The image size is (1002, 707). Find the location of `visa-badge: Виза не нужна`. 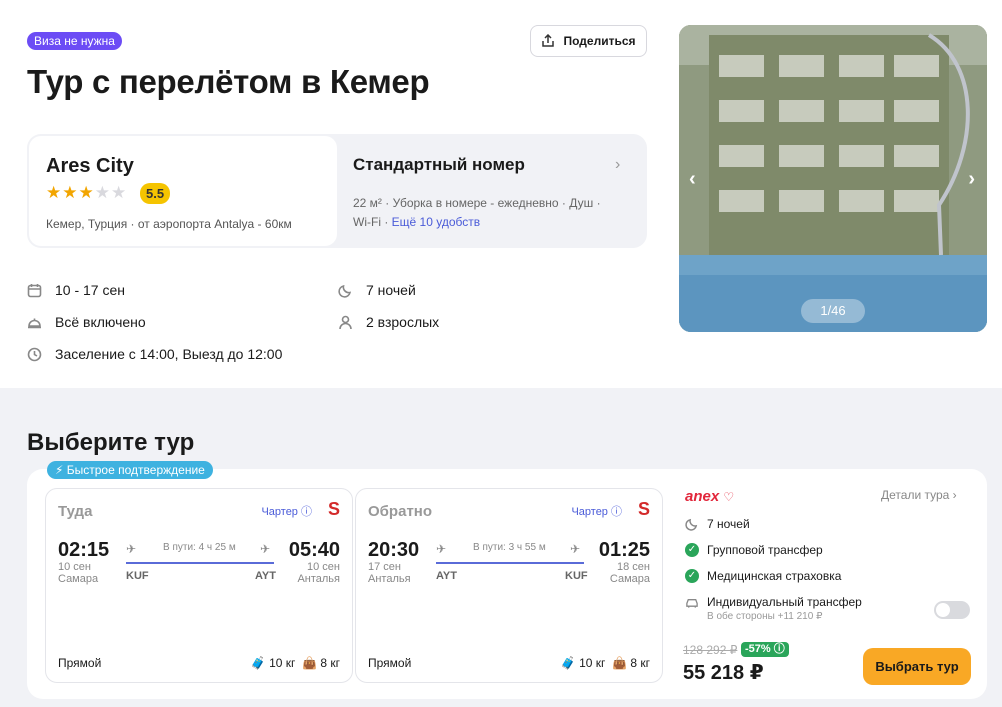

visa-badge: Виза не нужна is located at coordinates (74, 41).